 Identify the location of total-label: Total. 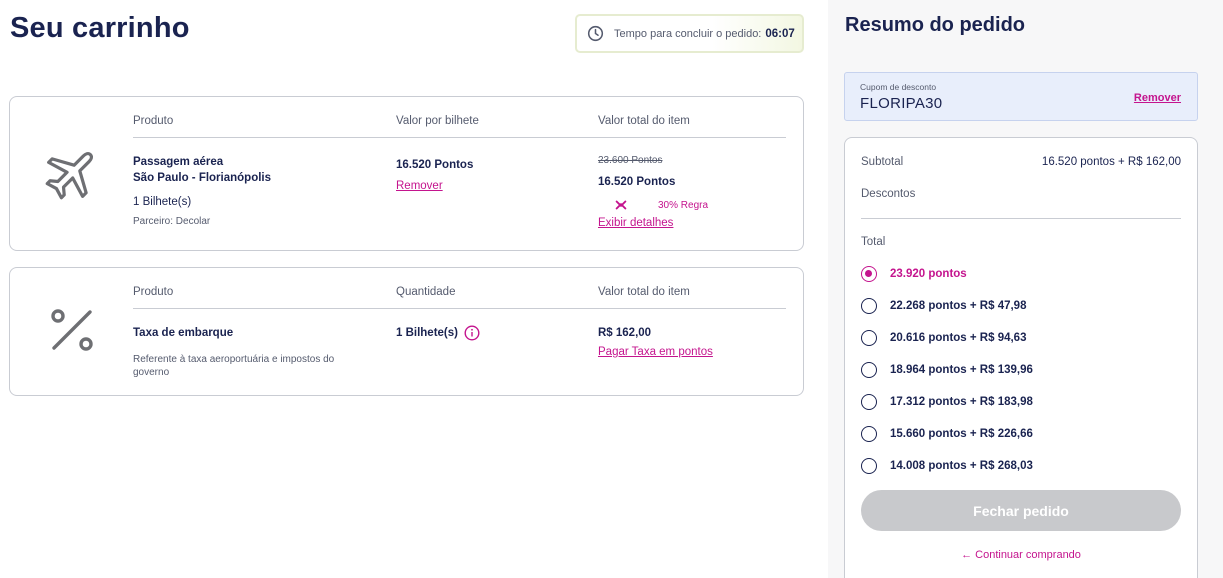
(873, 242).